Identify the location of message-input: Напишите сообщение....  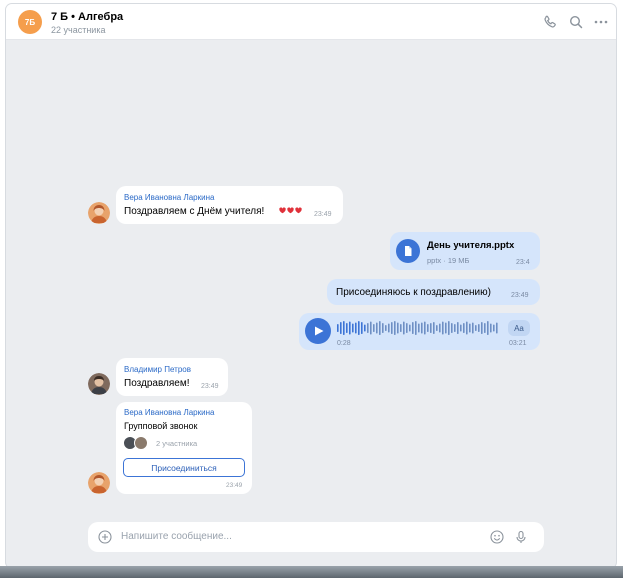
(176, 536).